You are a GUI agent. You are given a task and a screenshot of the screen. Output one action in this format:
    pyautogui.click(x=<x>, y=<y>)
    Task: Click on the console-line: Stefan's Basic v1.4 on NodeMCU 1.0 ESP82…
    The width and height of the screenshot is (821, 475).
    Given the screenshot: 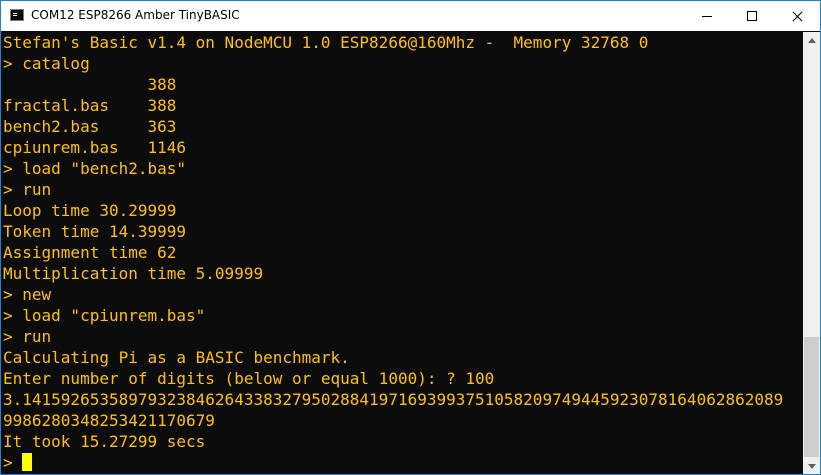 What is the action you would take?
    pyautogui.click(x=326, y=42)
    